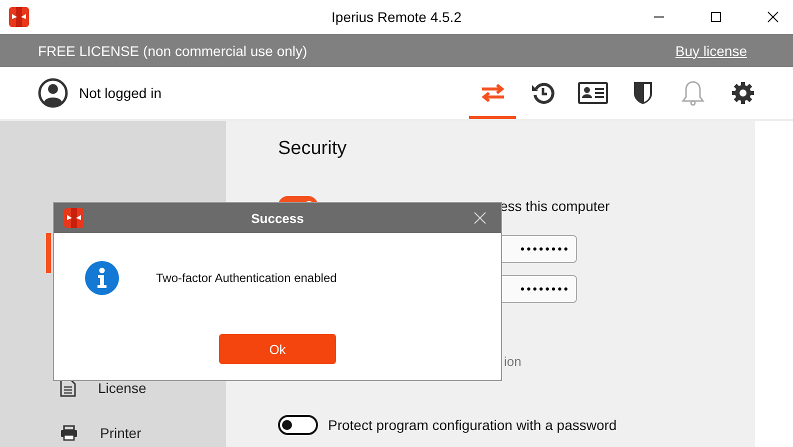 The width and height of the screenshot is (793, 447). Describe the element at coordinates (692, 93) in the screenshot. I see `bell-icon` at that location.